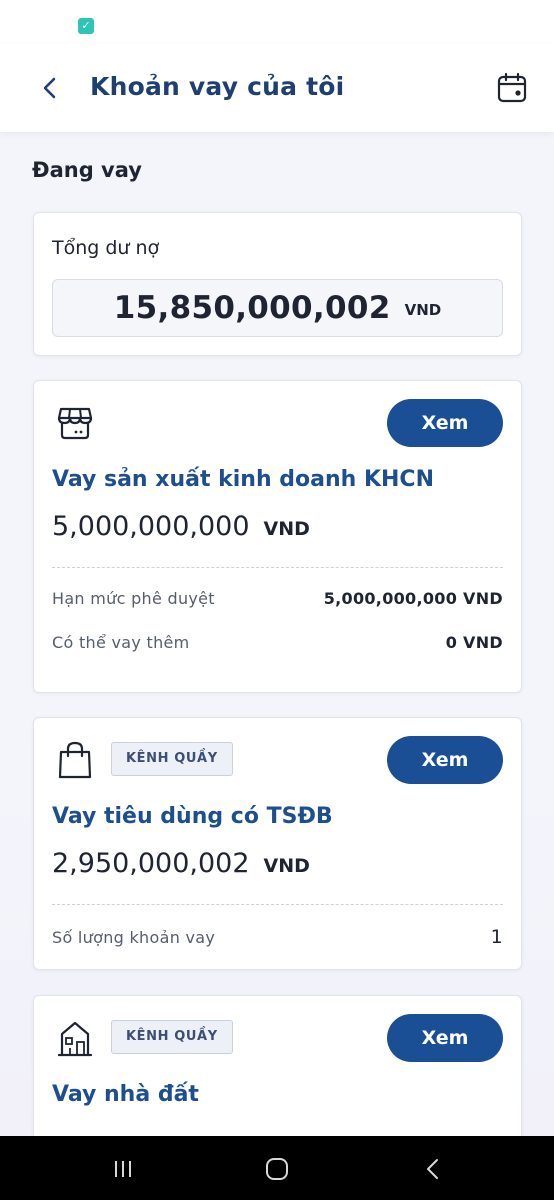 Image resolution: width=554 pixels, height=1200 pixels. Describe the element at coordinates (413, 598) in the screenshot. I see `row-value: 5,000,000,000 VND` at that location.